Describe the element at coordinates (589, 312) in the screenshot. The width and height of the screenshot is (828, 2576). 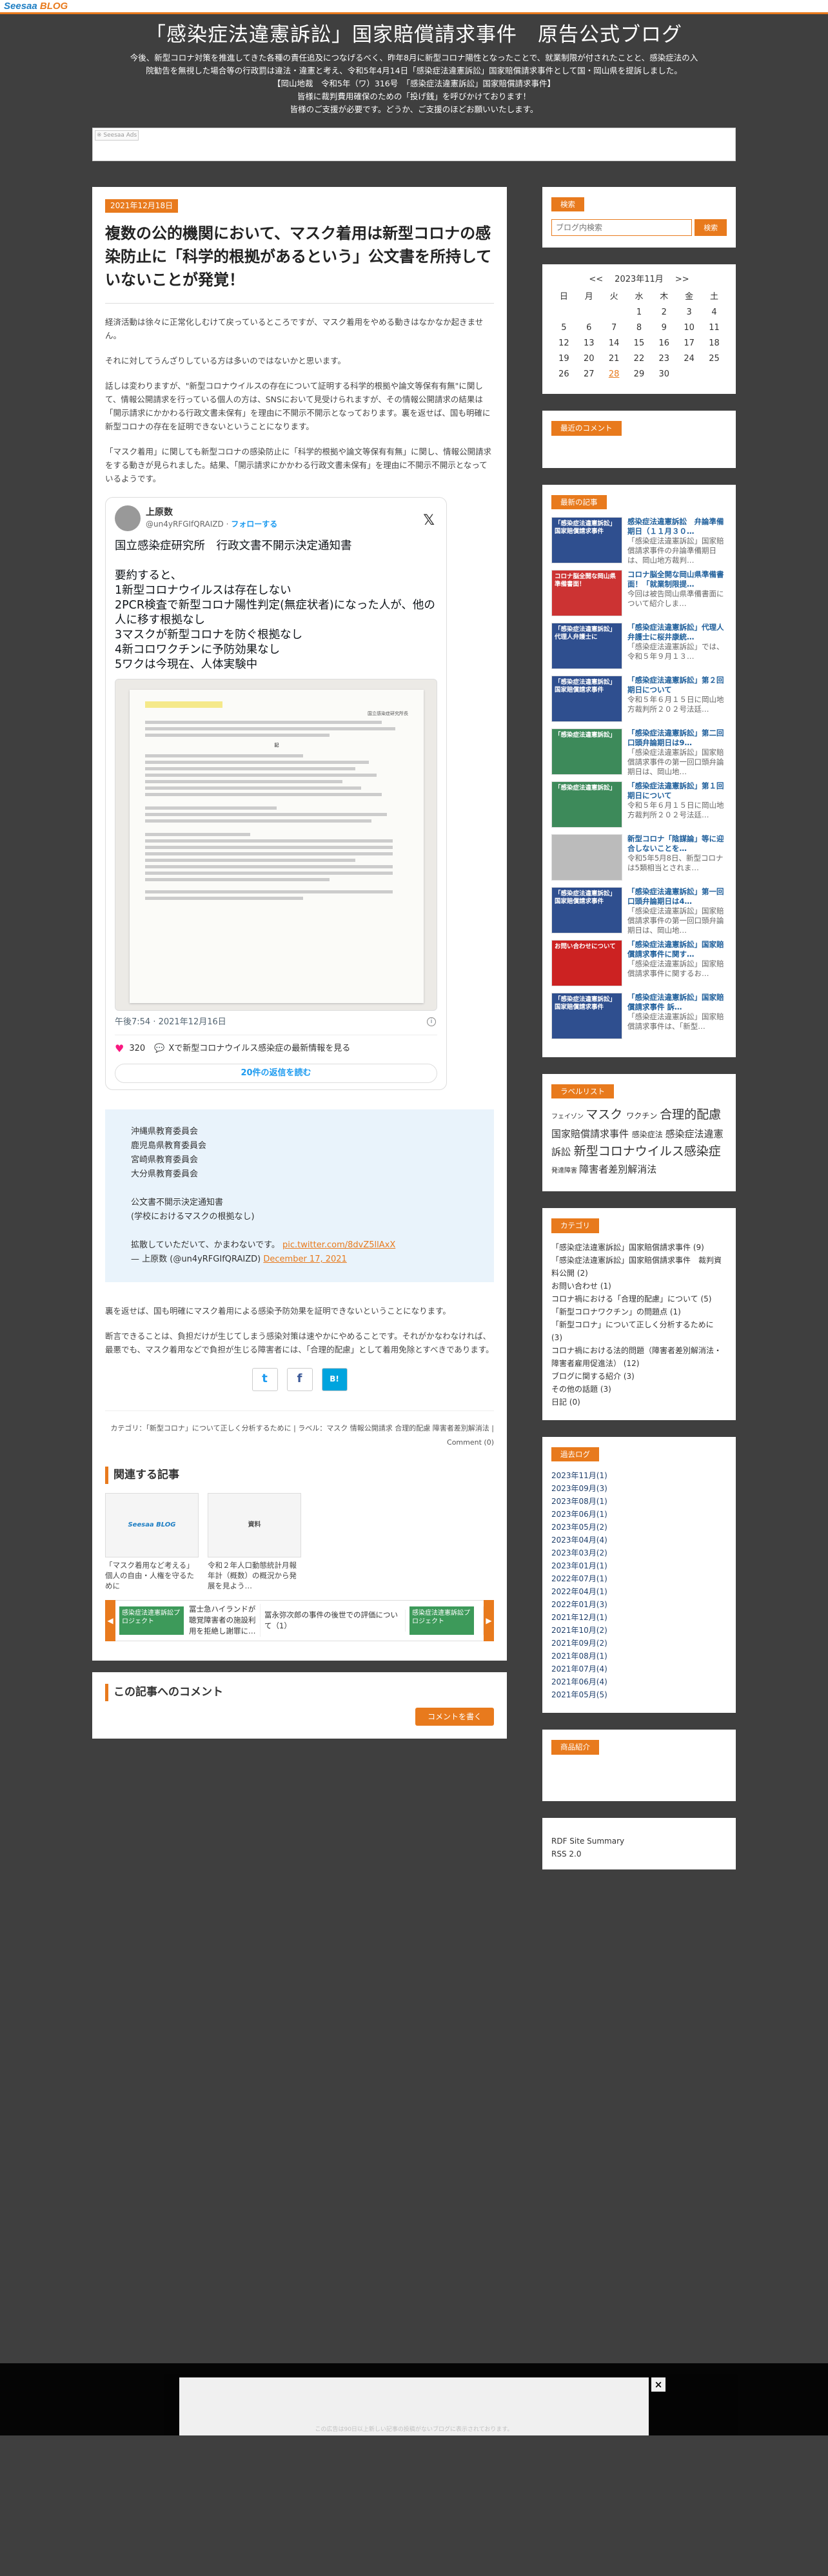
I see `calendar-day` at that location.